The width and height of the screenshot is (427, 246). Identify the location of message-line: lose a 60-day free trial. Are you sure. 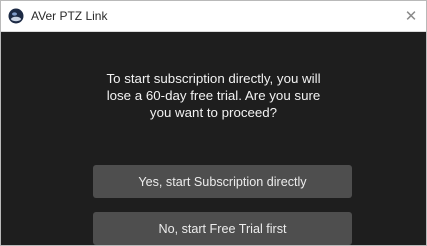
(213, 95).